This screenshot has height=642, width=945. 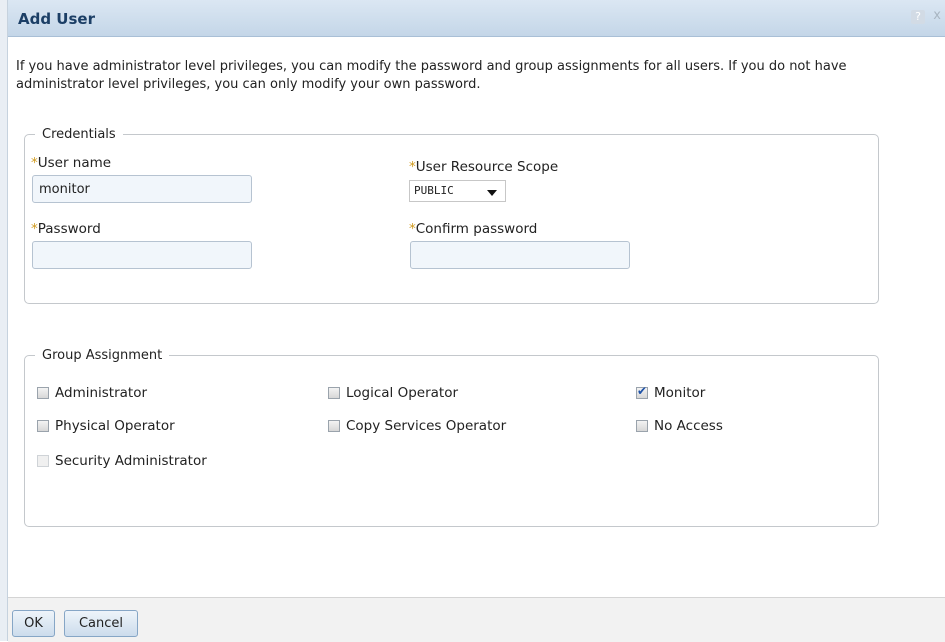 What do you see at coordinates (122, 461) in the screenshot?
I see `group-option-security-administrator: Security Administrator` at bounding box center [122, 461].